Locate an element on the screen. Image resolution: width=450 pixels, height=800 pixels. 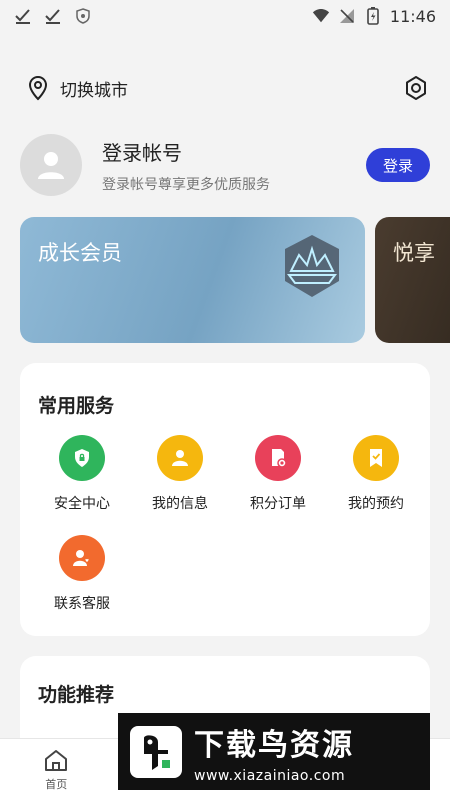
status-time: 11:46 is located at coordinates (412, 16).